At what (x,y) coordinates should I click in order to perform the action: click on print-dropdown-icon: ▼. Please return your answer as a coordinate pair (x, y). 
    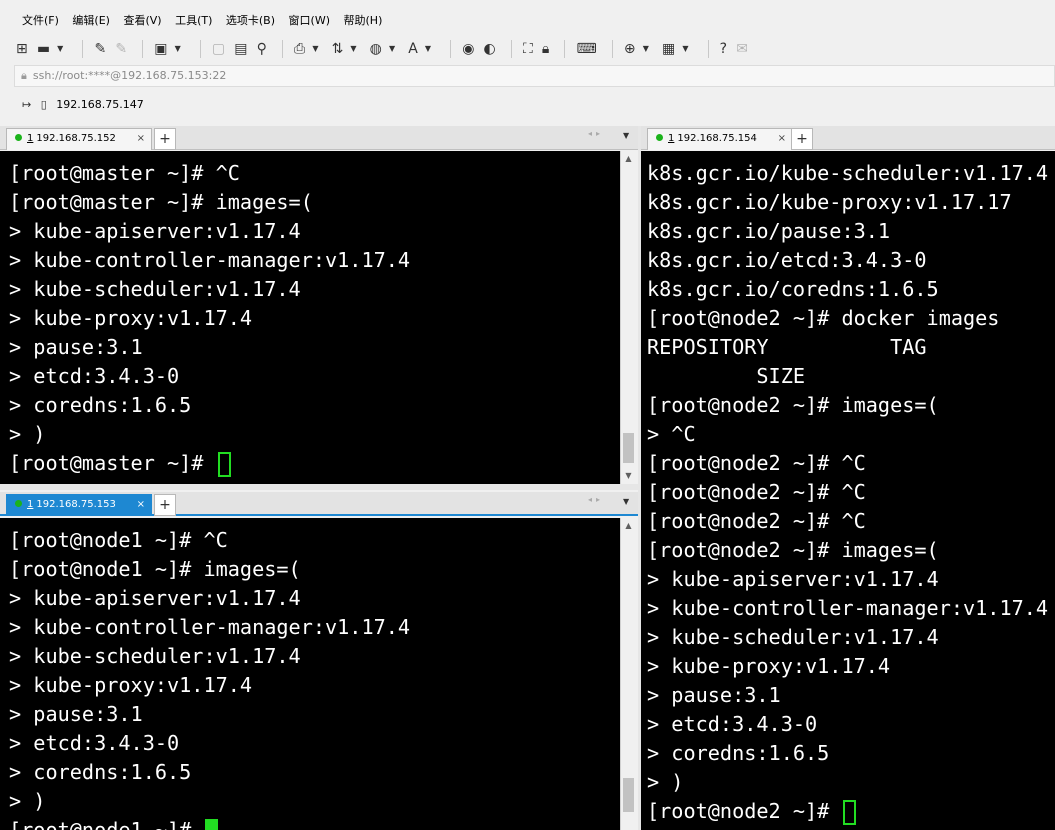
    Looking at the image, I should click on (315, 49).